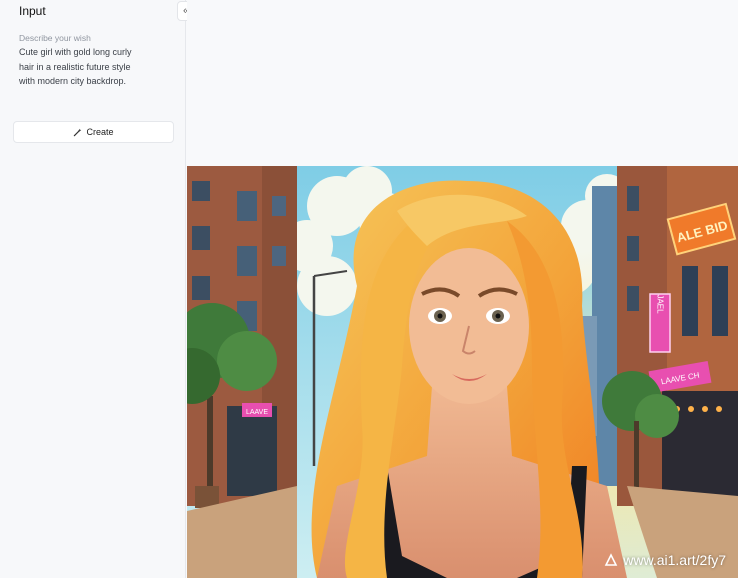  I want to click on panel-title: Input, so click(32, 11).